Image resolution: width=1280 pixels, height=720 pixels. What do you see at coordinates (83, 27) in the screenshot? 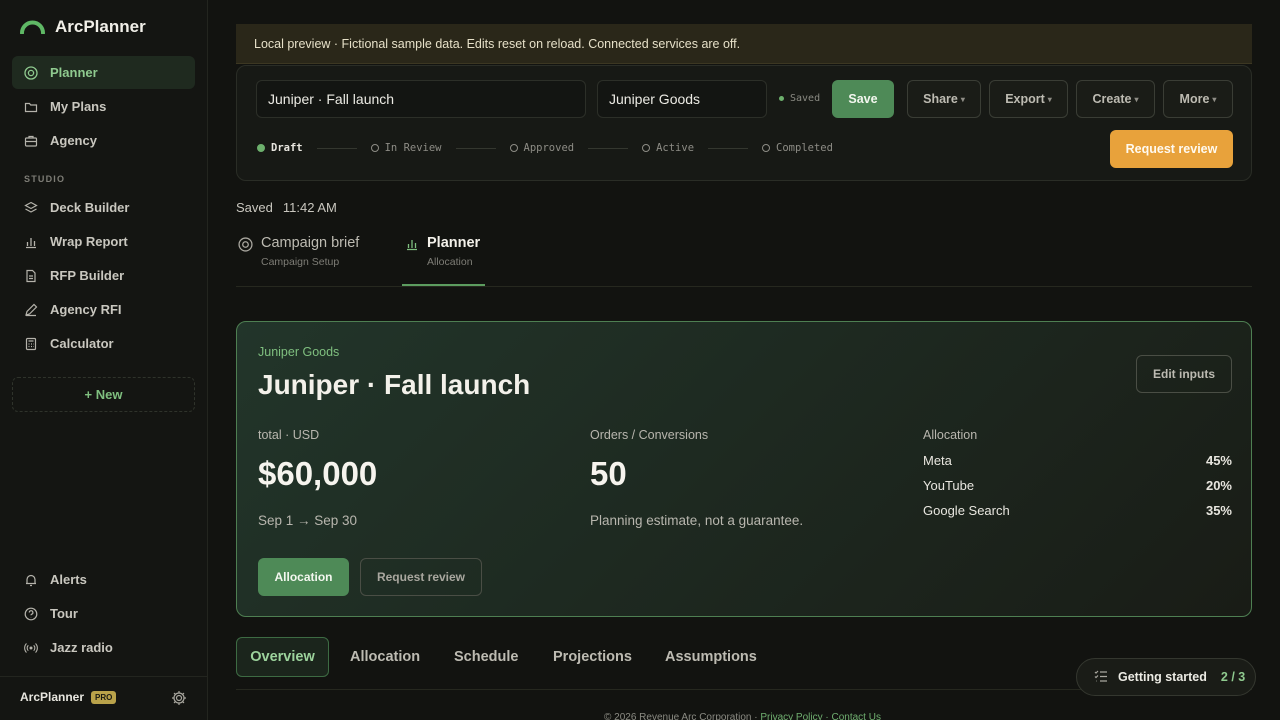
I see `brand: ArcPlanner` at bounding box center [83, 27].